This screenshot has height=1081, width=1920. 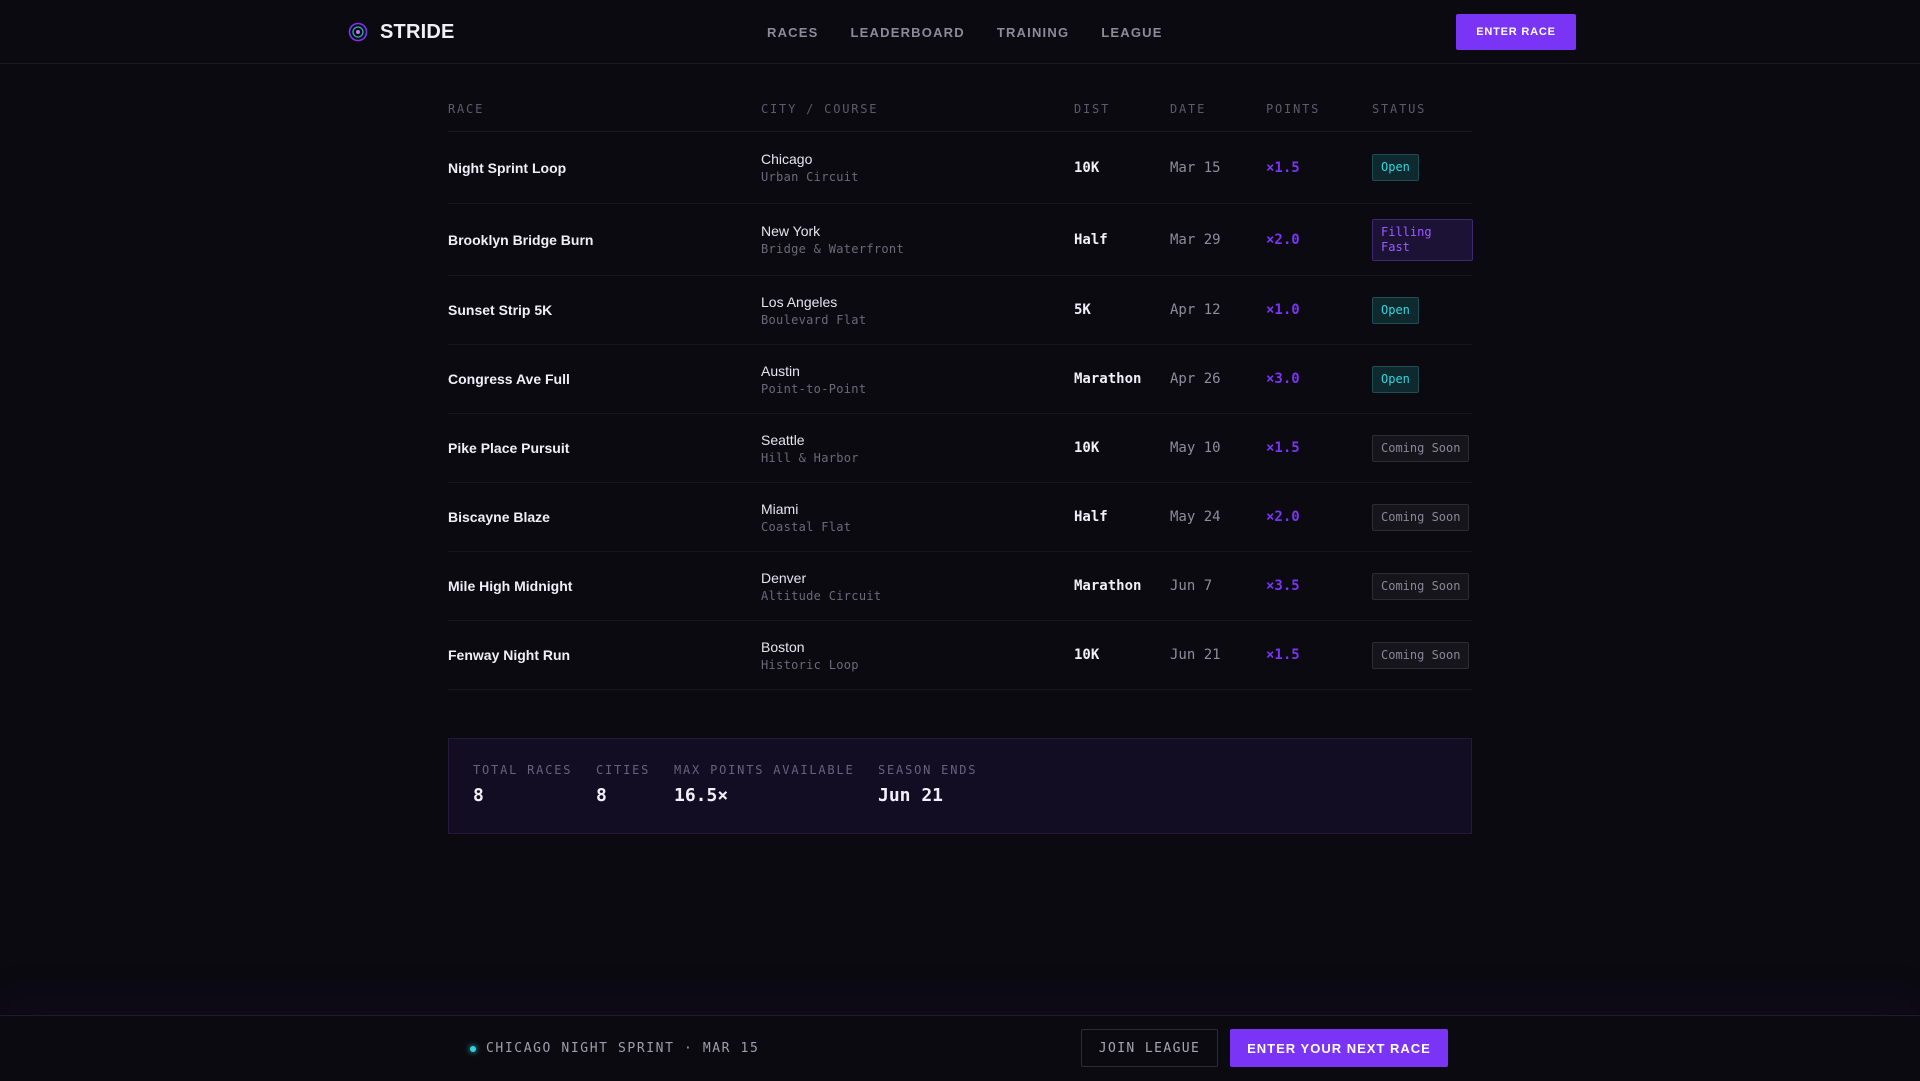 What do you see at coordinates (520, 240) in the screenshot?
I see `race-name: Brooklyn Bridge Burn` at bounding box center [520, 240].